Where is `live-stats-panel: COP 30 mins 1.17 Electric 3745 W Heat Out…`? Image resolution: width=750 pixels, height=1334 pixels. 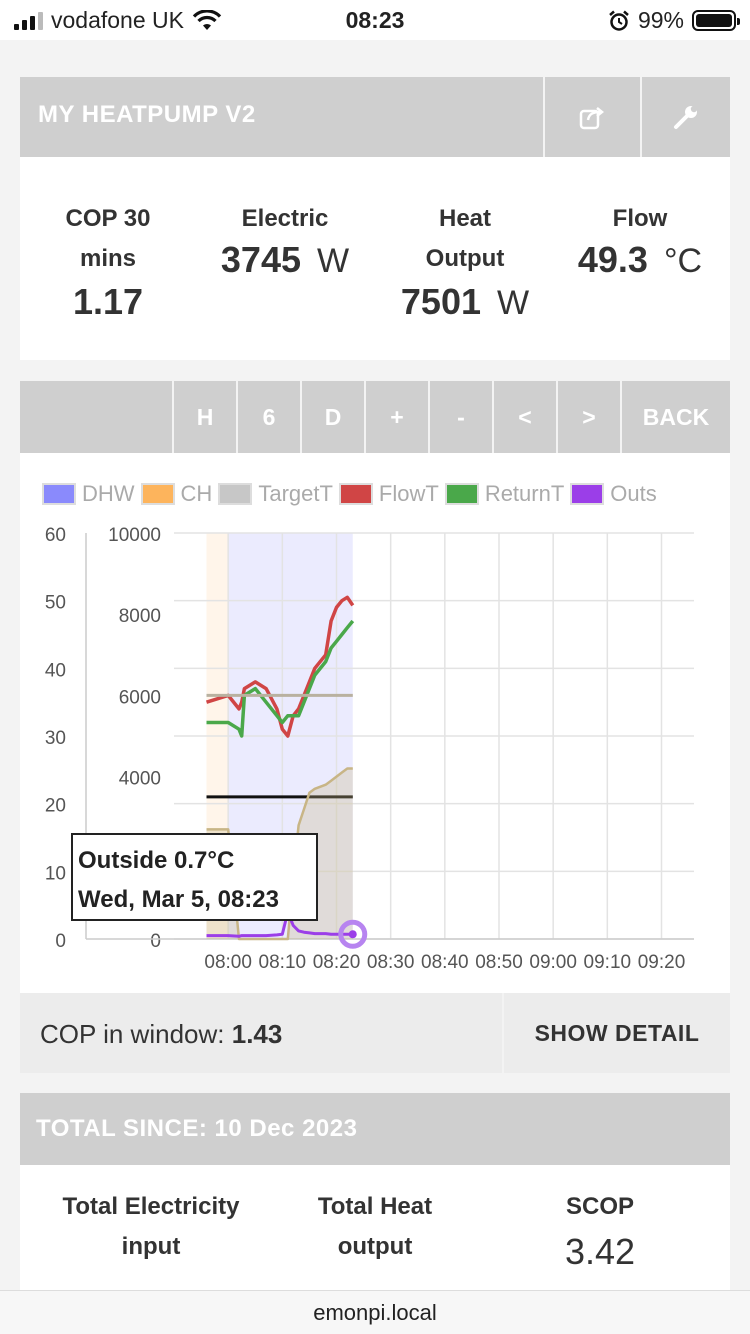
live-stats-panel: COP 30 mins 1.17 Electric 3745 W Heat Out… is located at coordinates (375, 258).